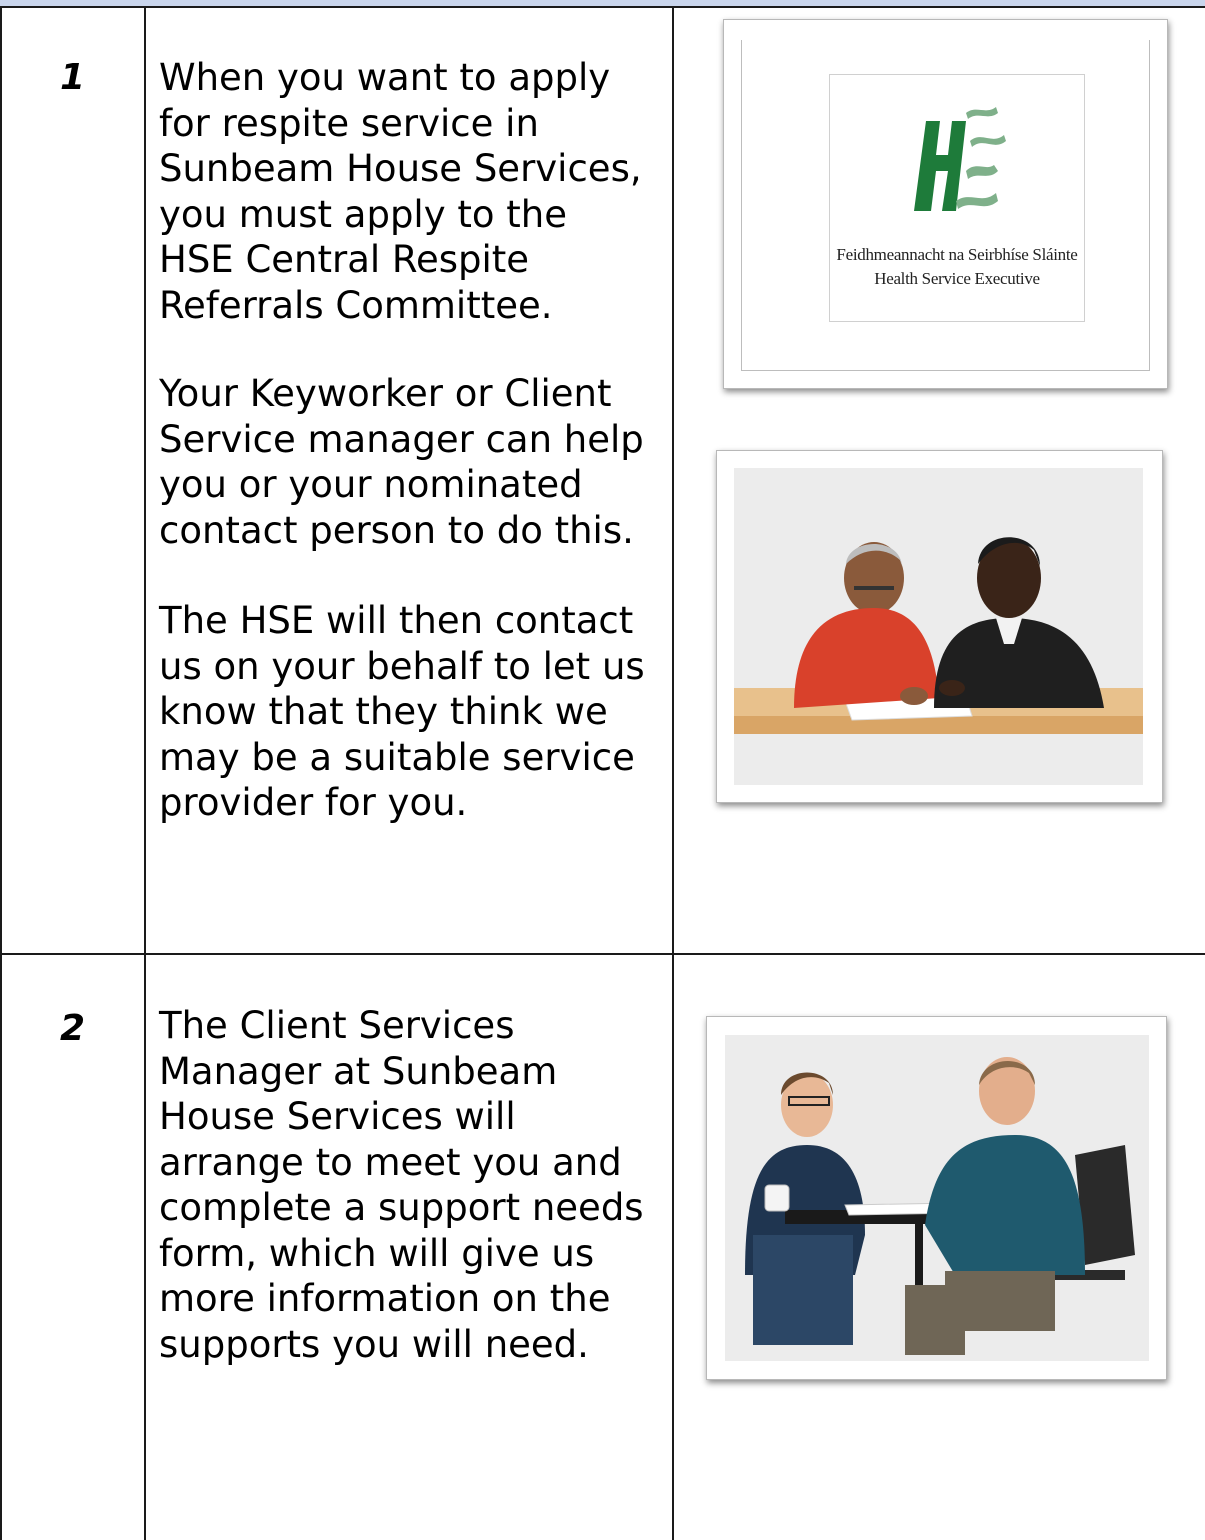 Image resolution: width=1205 pixels, height=1540 pixels. Describe the element at coordinates (1, 773) in the screenshot. I see `table-border-left` at that location.